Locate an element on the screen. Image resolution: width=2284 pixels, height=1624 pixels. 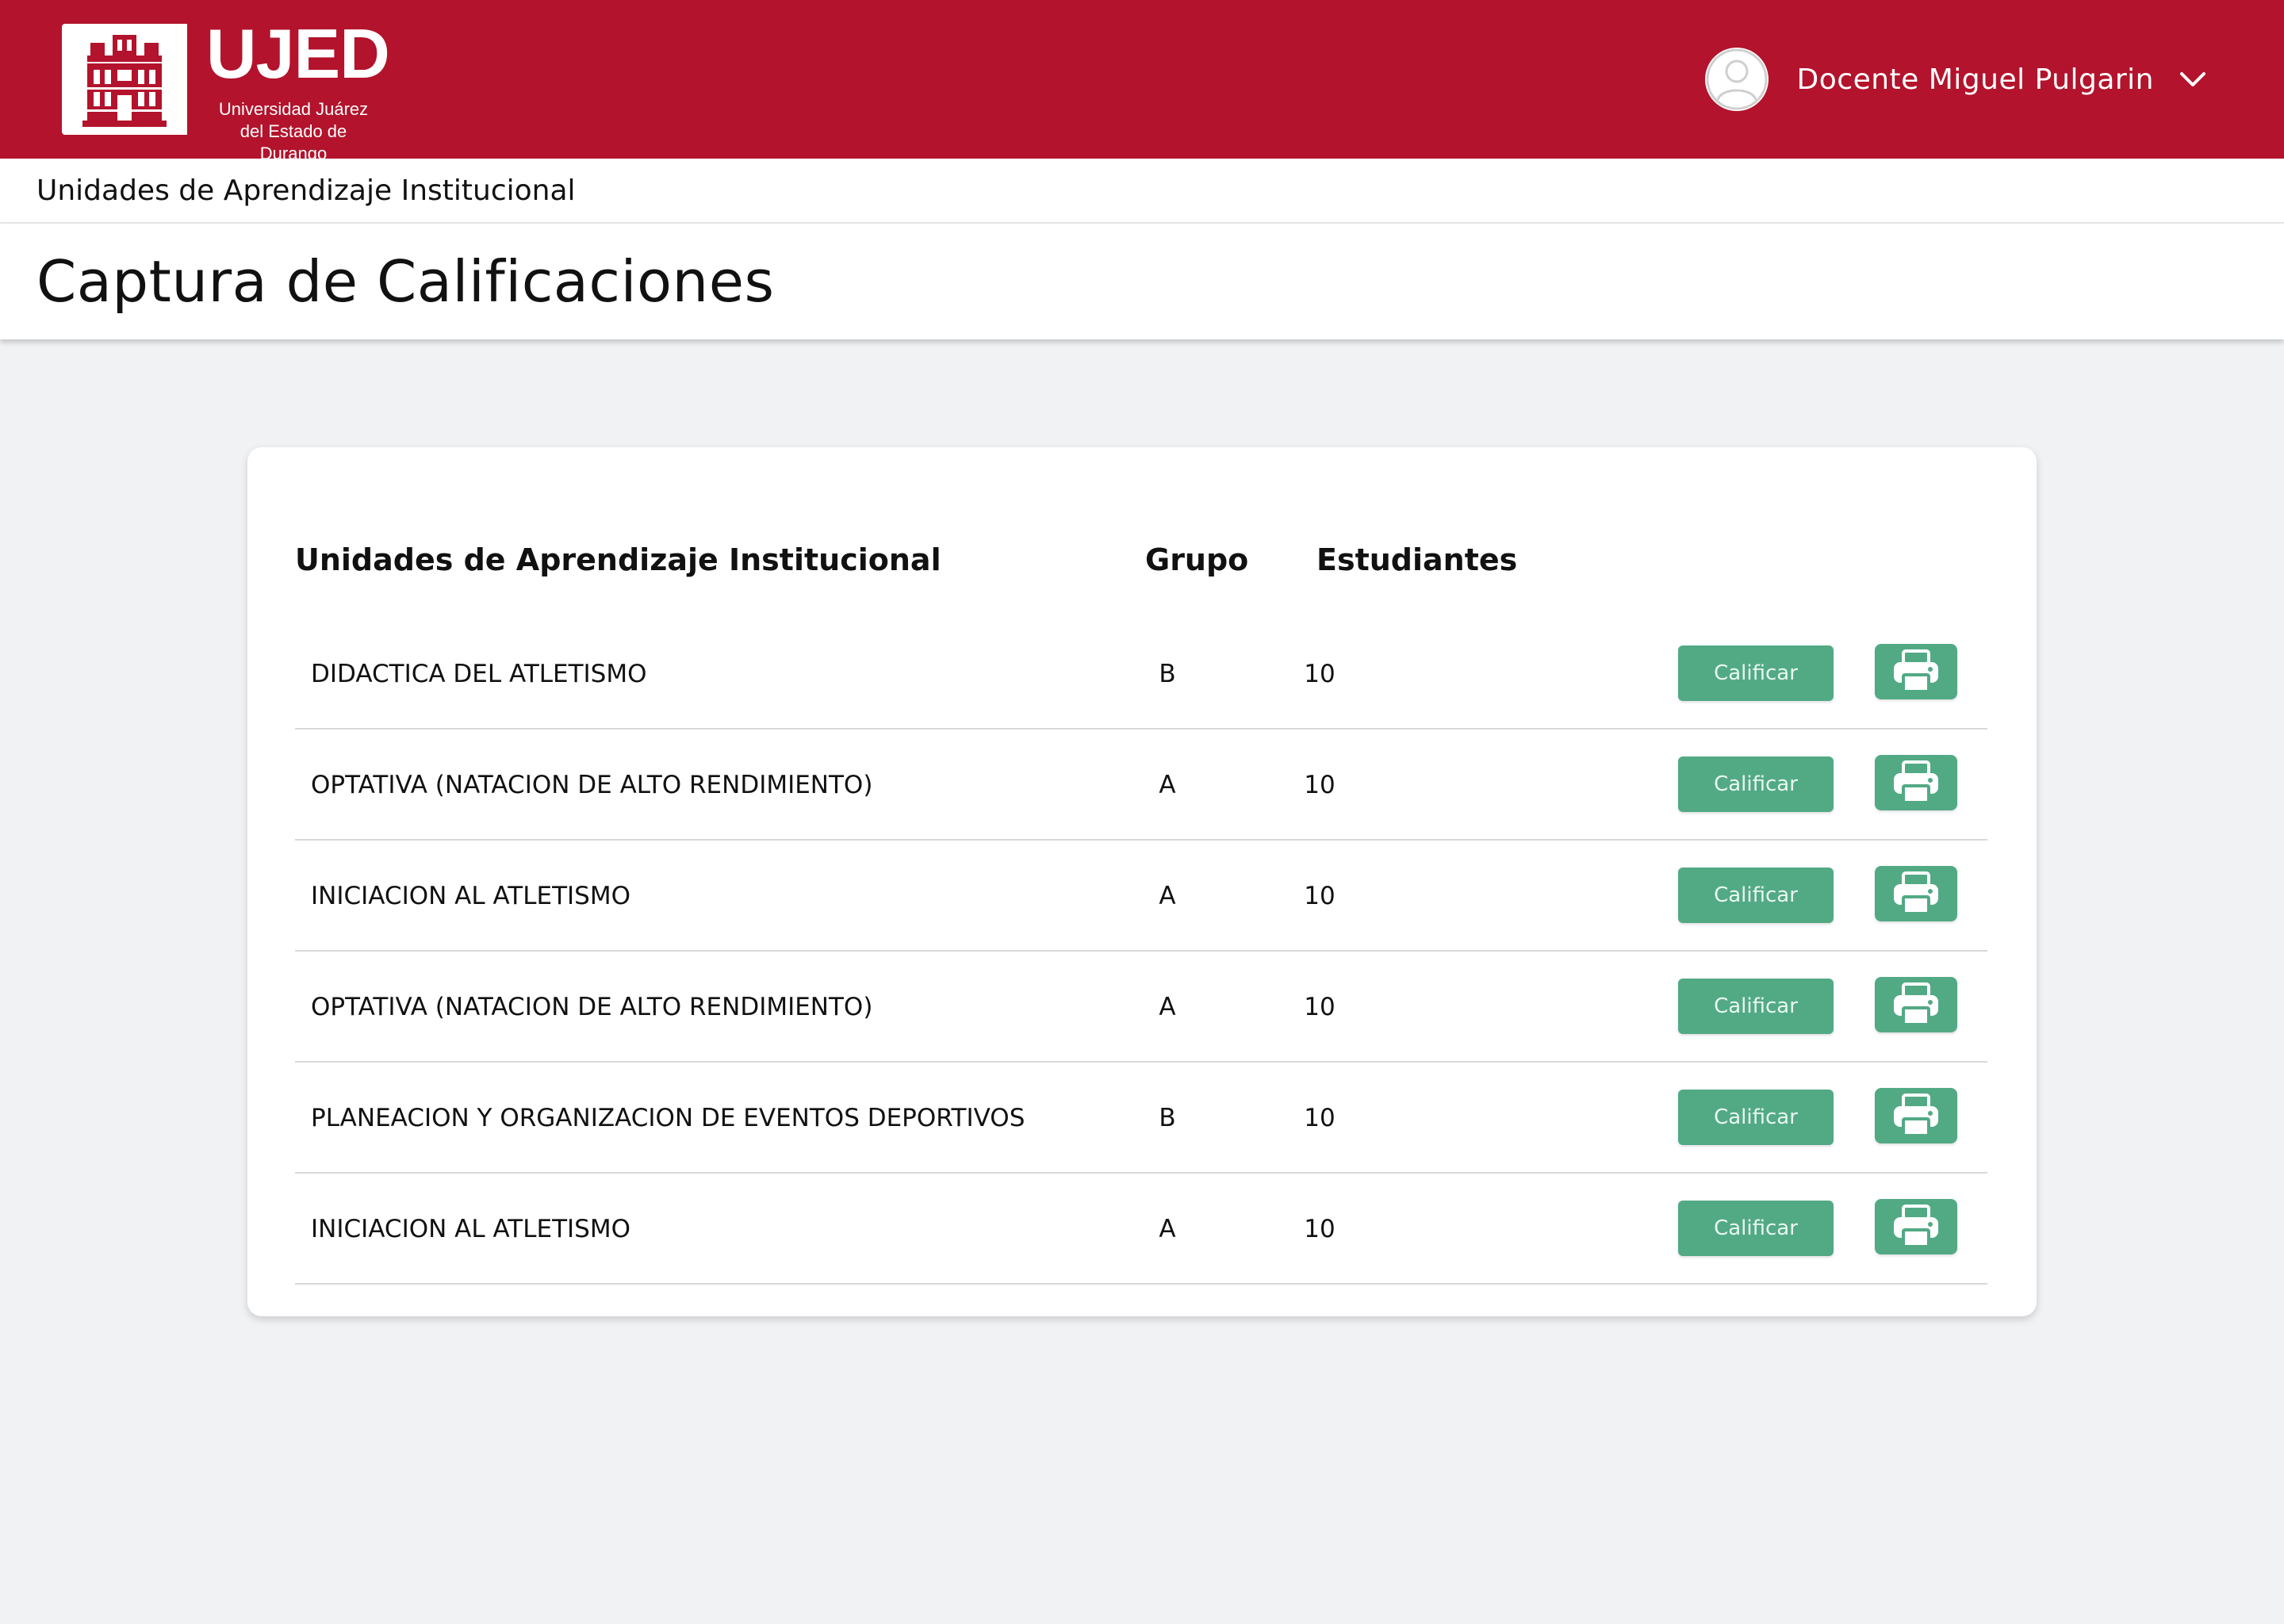
header-students: Estudiantes is located at coordinates (1417, 559).